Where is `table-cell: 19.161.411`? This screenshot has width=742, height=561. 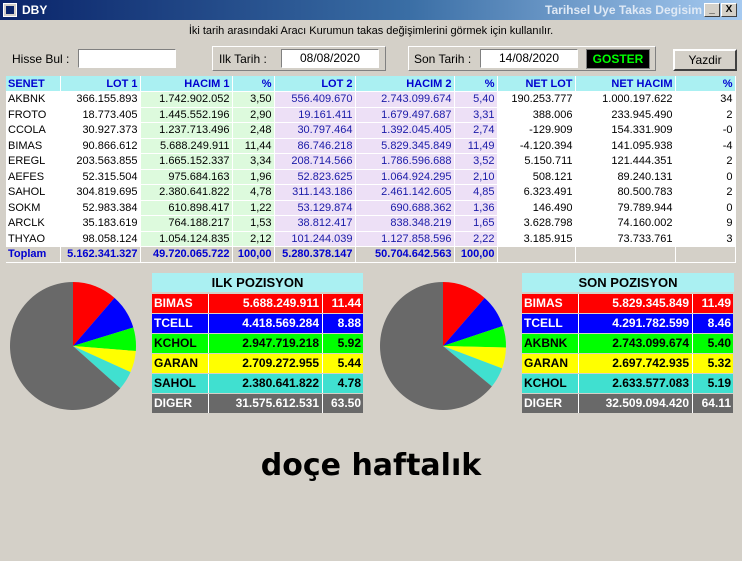
table-cell: 19.161.411 is located at coordinates (315, 115).